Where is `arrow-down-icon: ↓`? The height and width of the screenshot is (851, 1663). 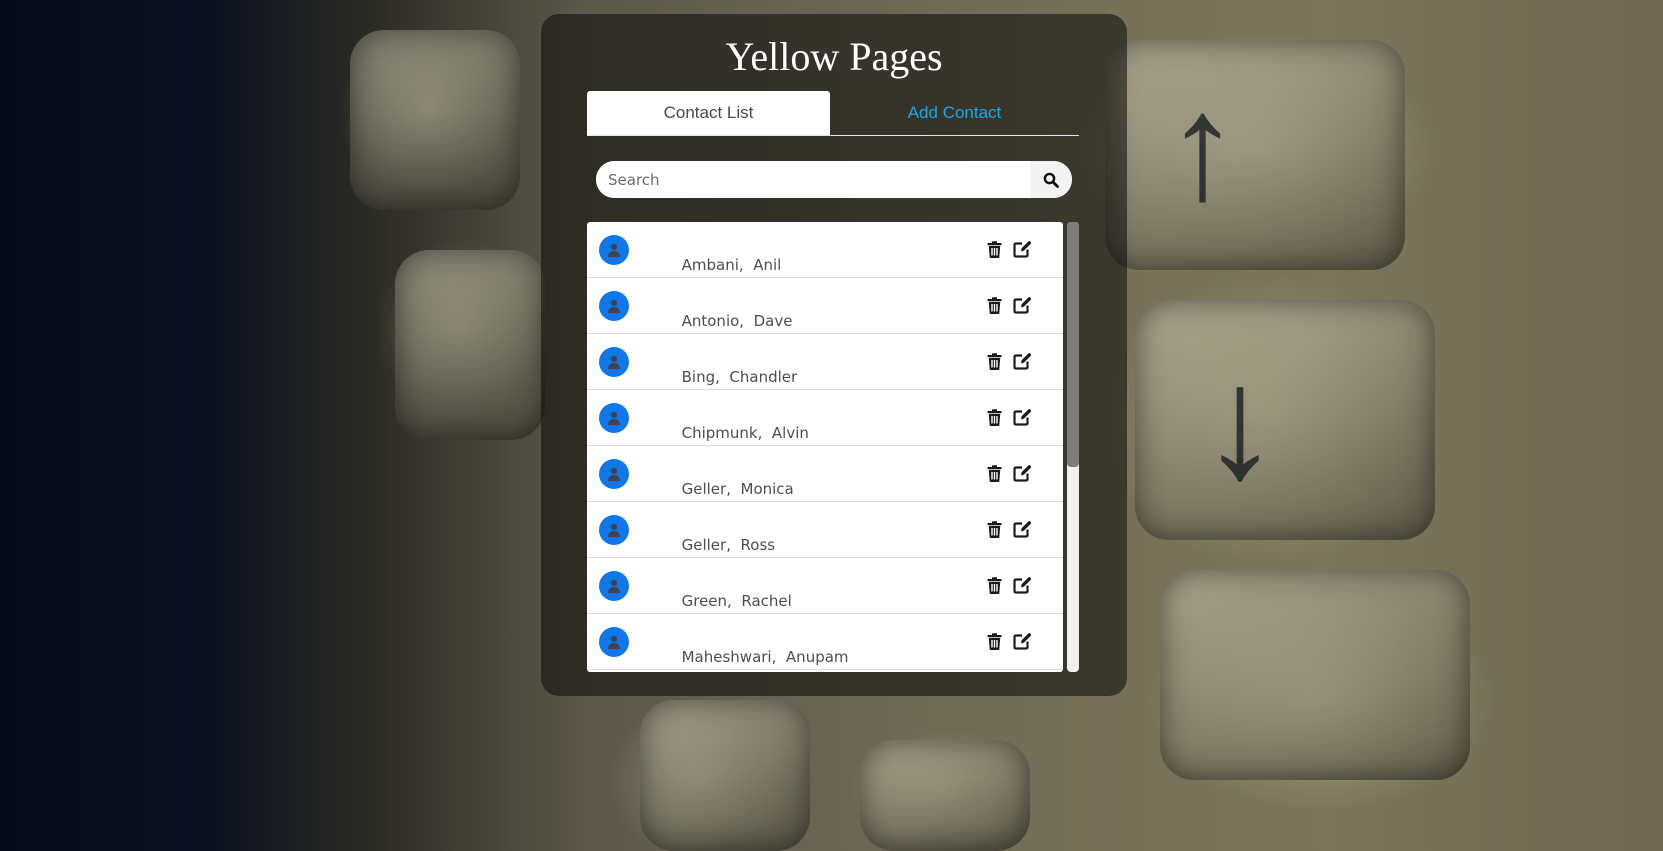 arrow-down-icon: ↓ is located at coordinates (1240, 421).